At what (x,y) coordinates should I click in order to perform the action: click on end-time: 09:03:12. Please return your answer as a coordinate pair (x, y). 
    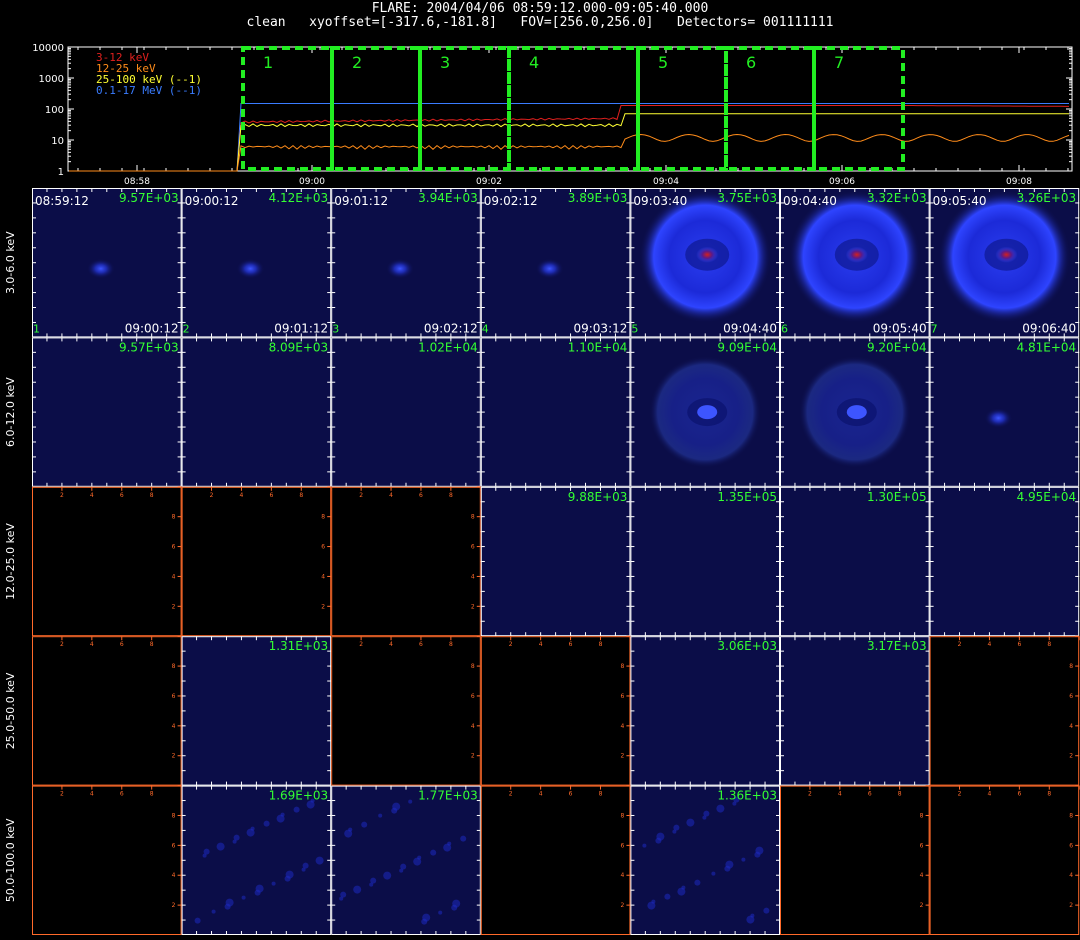
    Looking at the image, I should click on (600, 328).